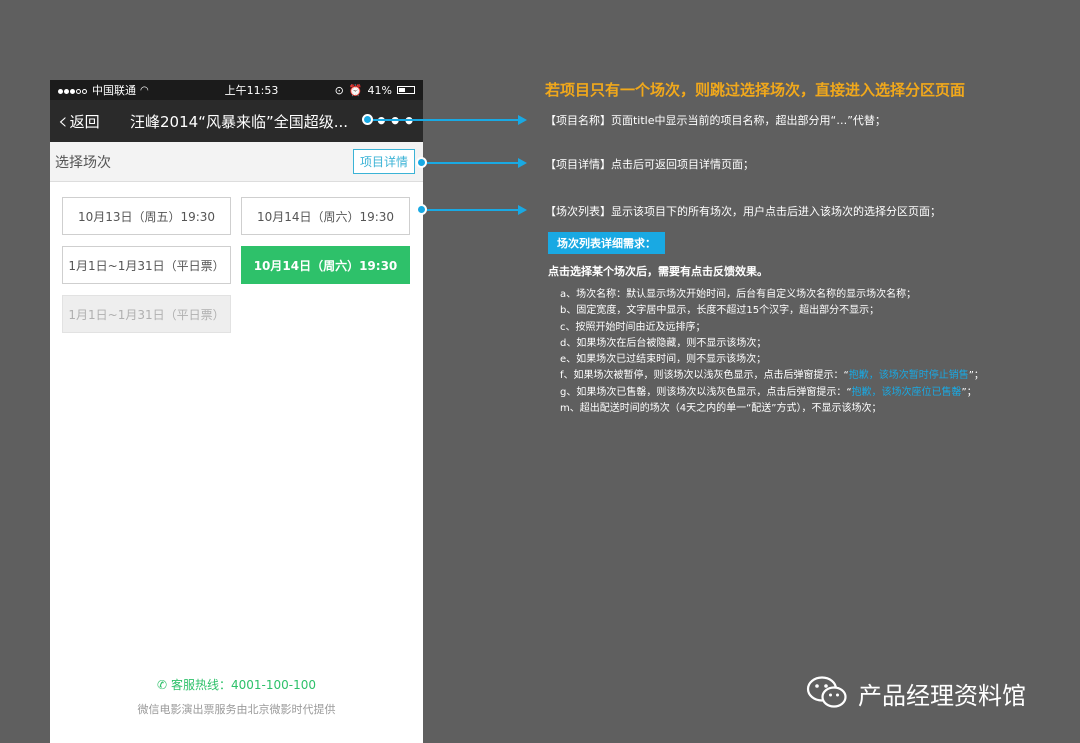 The height and width of the screenshot is (743, 1080). What do you see at coordinates (251, 90) in the screenshot?
I see `status-time: 上午11:53` at bounding box center [251, 90].